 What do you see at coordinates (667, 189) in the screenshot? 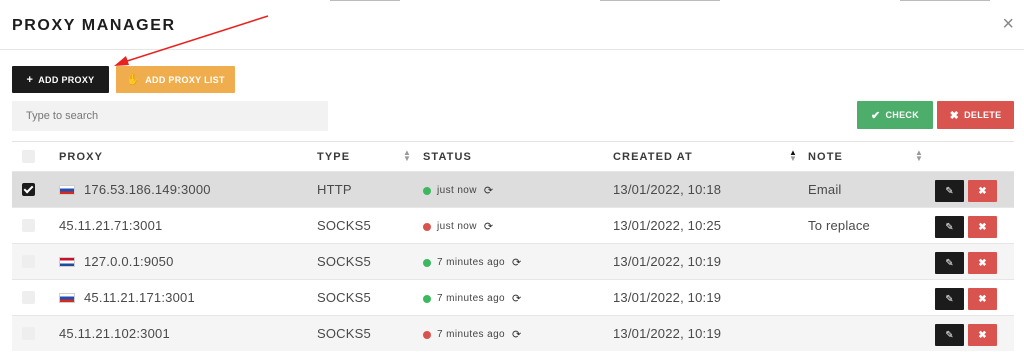
I see `created-at: 13/01/2022, 10:18` at bounding box center [667, 189].